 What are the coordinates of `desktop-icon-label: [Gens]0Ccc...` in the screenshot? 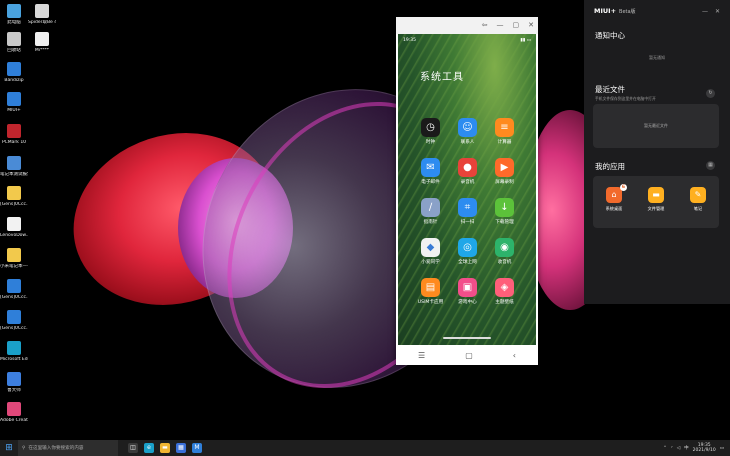 It's located at (14, 328).